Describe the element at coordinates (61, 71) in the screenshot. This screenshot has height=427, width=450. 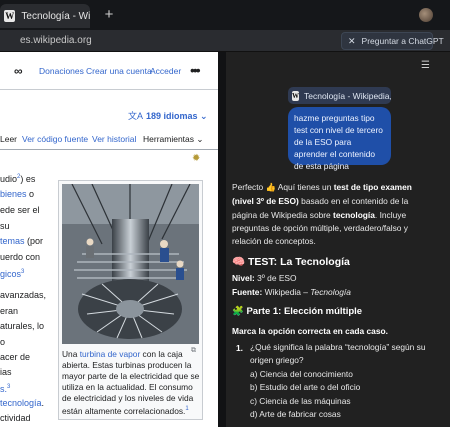
I see `donations-link: Donaciones` at that location.